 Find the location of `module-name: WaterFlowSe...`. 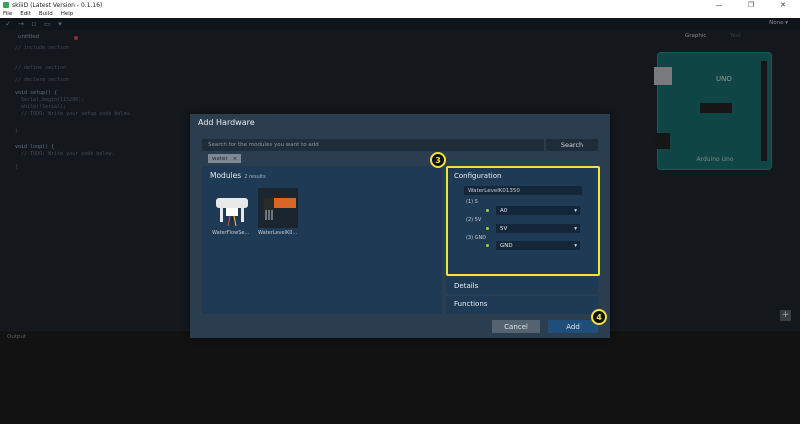

module-name: WaterFlowSe... is located at coordinates (231, 233).